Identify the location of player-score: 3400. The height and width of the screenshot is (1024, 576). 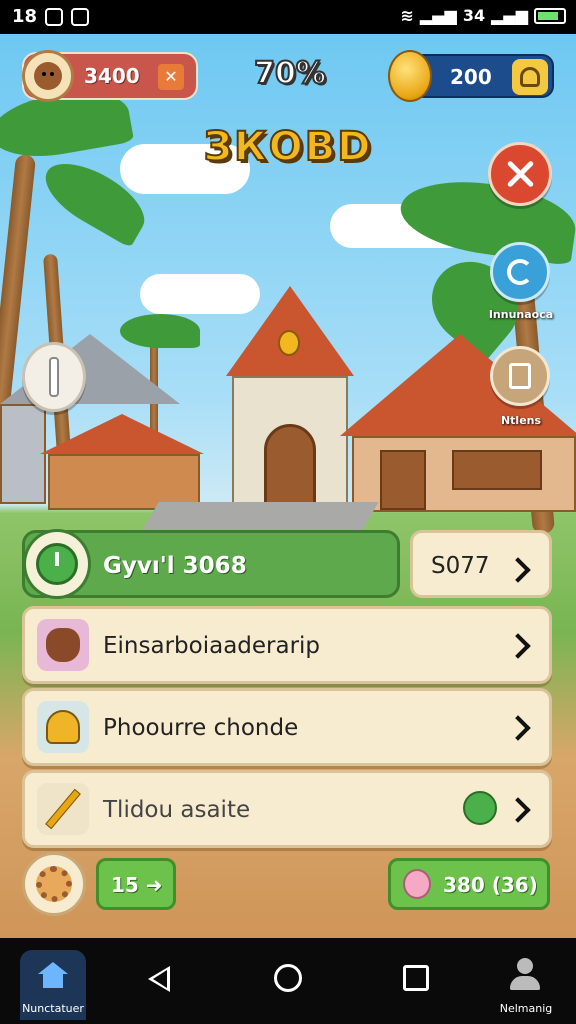
(112, 76).